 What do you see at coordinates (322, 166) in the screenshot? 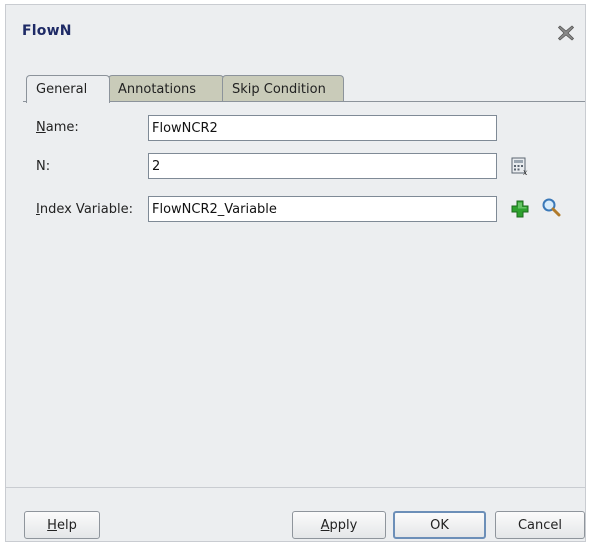
I see `n-field` at bounding box center [322, 166].